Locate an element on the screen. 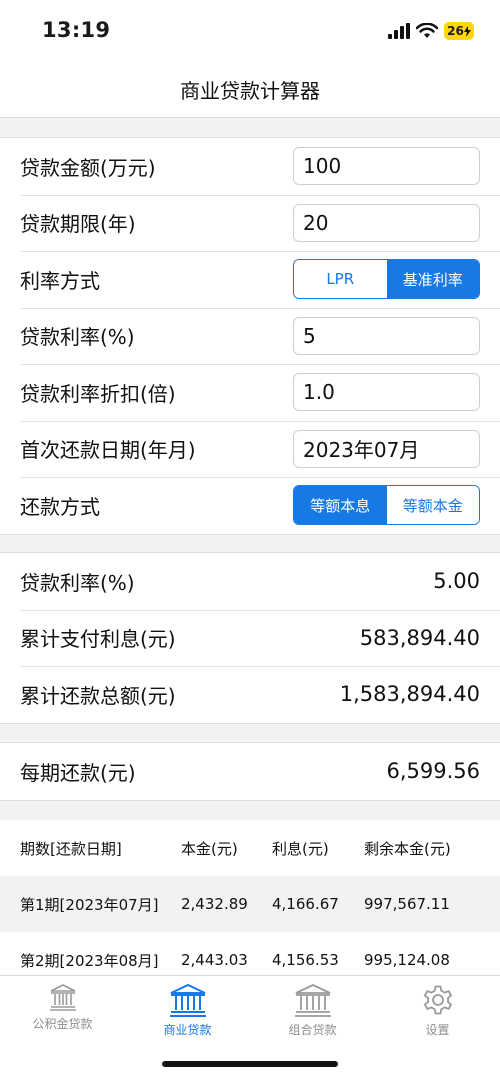  cellular-signal-icon is located at coordinates (399, 31).